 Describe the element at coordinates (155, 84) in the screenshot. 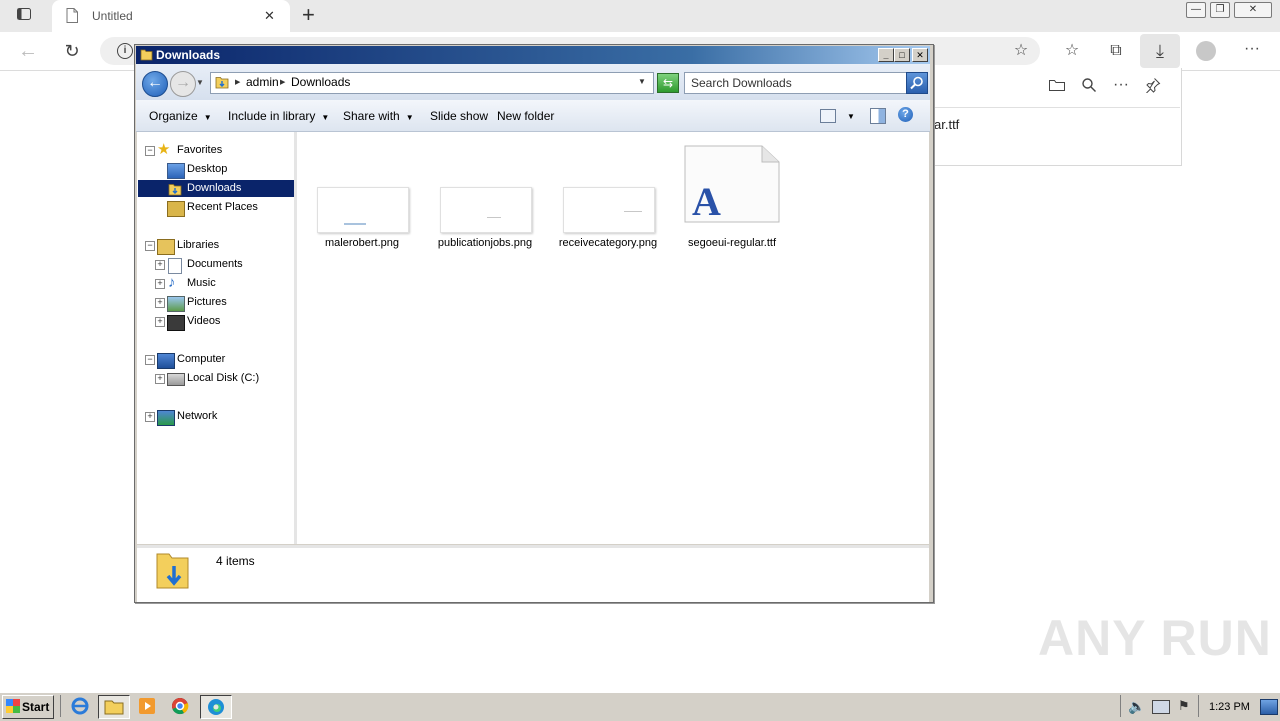

I see `back-button: ←` at that location.